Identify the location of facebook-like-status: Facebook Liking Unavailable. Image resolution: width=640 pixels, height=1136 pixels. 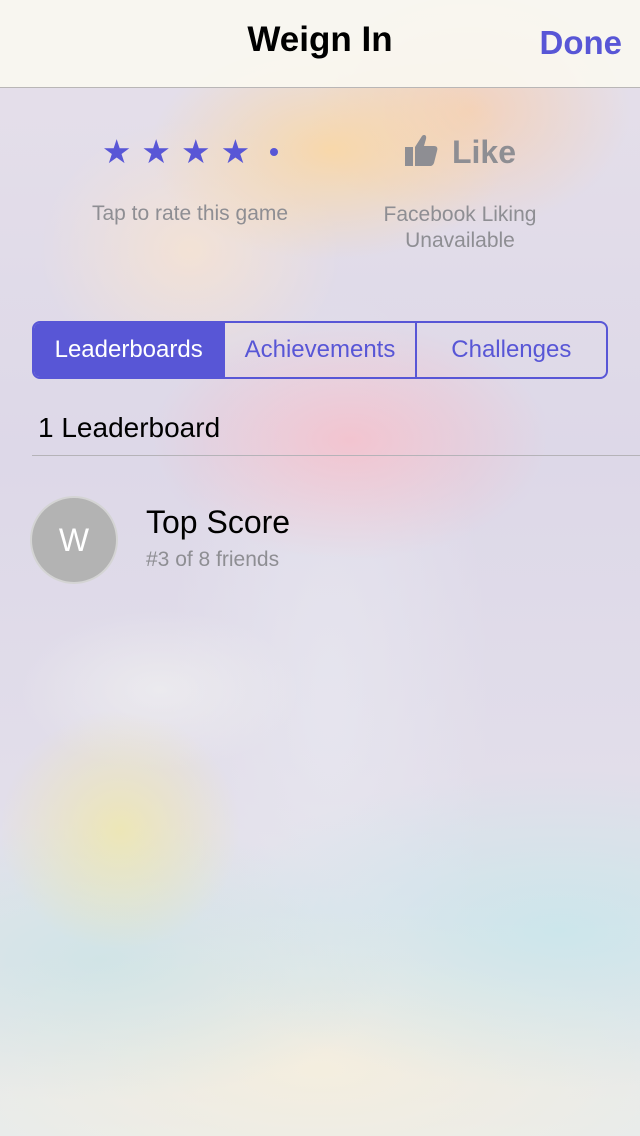
(460, 228).